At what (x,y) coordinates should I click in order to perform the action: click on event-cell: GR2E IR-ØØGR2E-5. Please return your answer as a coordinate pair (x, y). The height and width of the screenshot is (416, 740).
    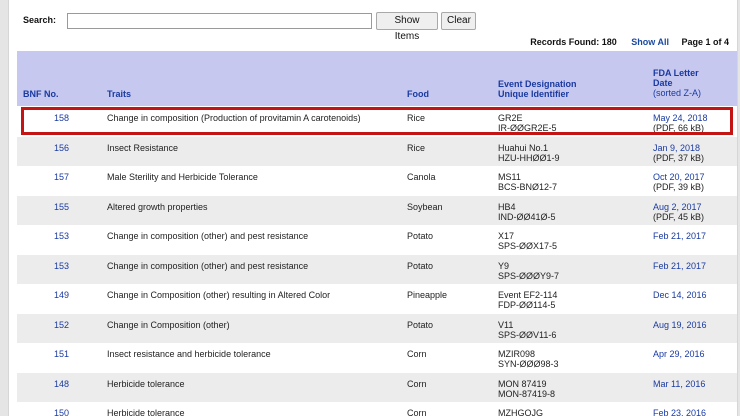
    Looking at the image, I should click on (527, 123).